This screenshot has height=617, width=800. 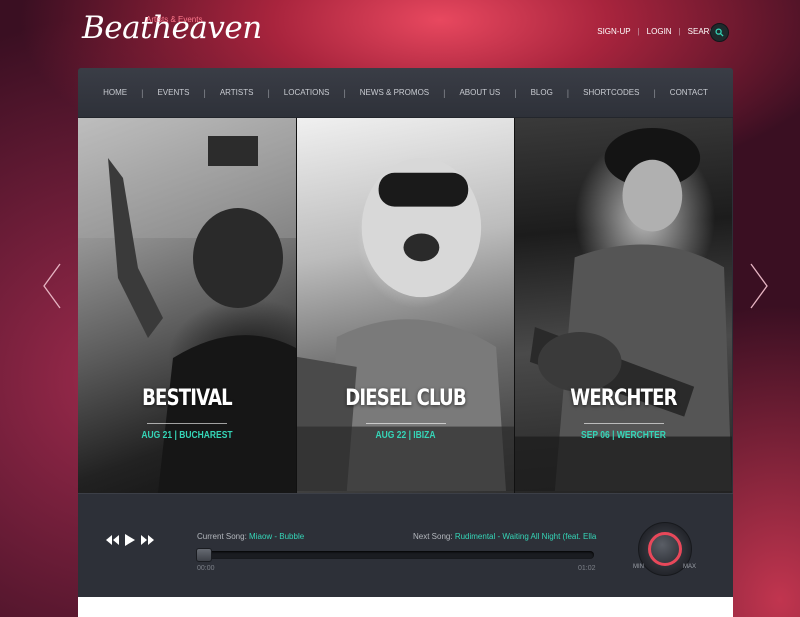 I want to click on event-title: DIESEL CLUB, so click(x=405, y=398).